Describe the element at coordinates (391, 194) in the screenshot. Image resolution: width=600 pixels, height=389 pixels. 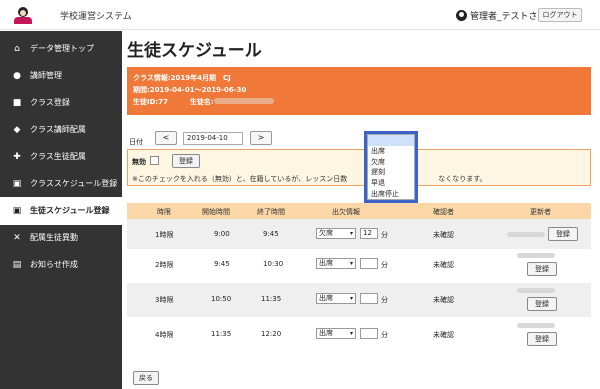
I see `dropdown-option-suspended: 出席停止` at that location.